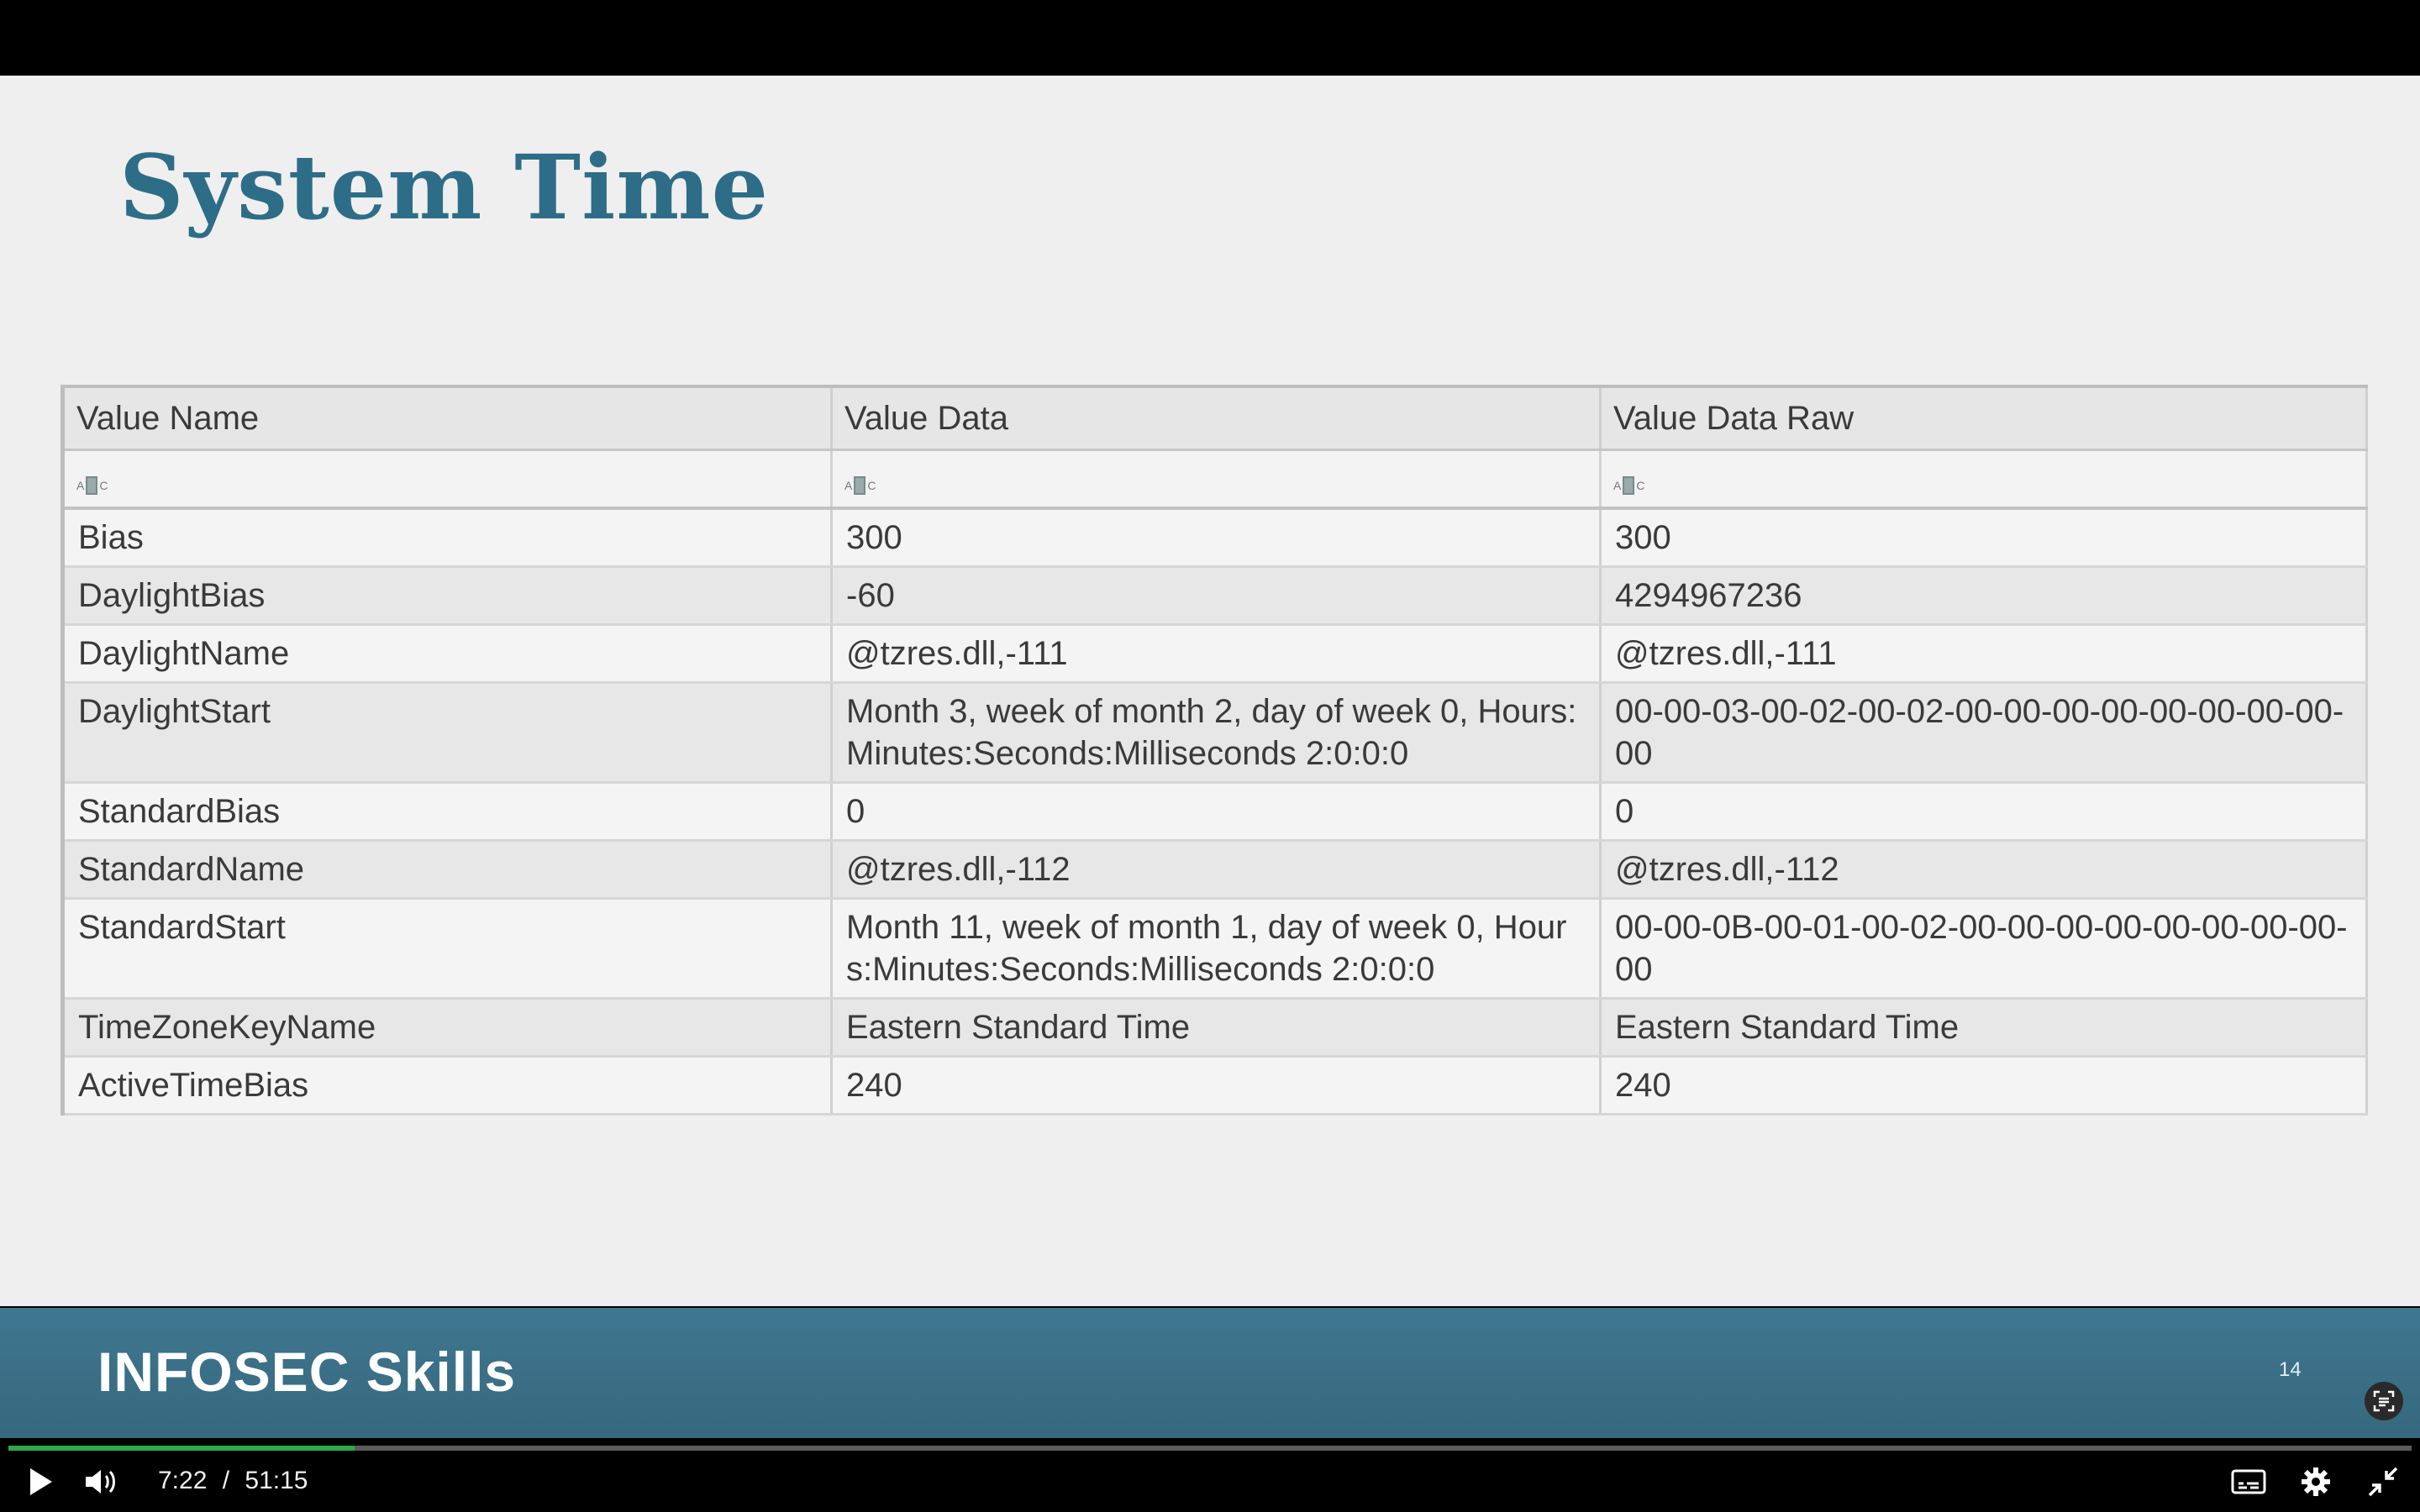 The image size is (2420, 1512). Describe the element at coordinates (1984, 479) in the screenshot. I see `filter-cell-value-data-raw: AC` at that location.